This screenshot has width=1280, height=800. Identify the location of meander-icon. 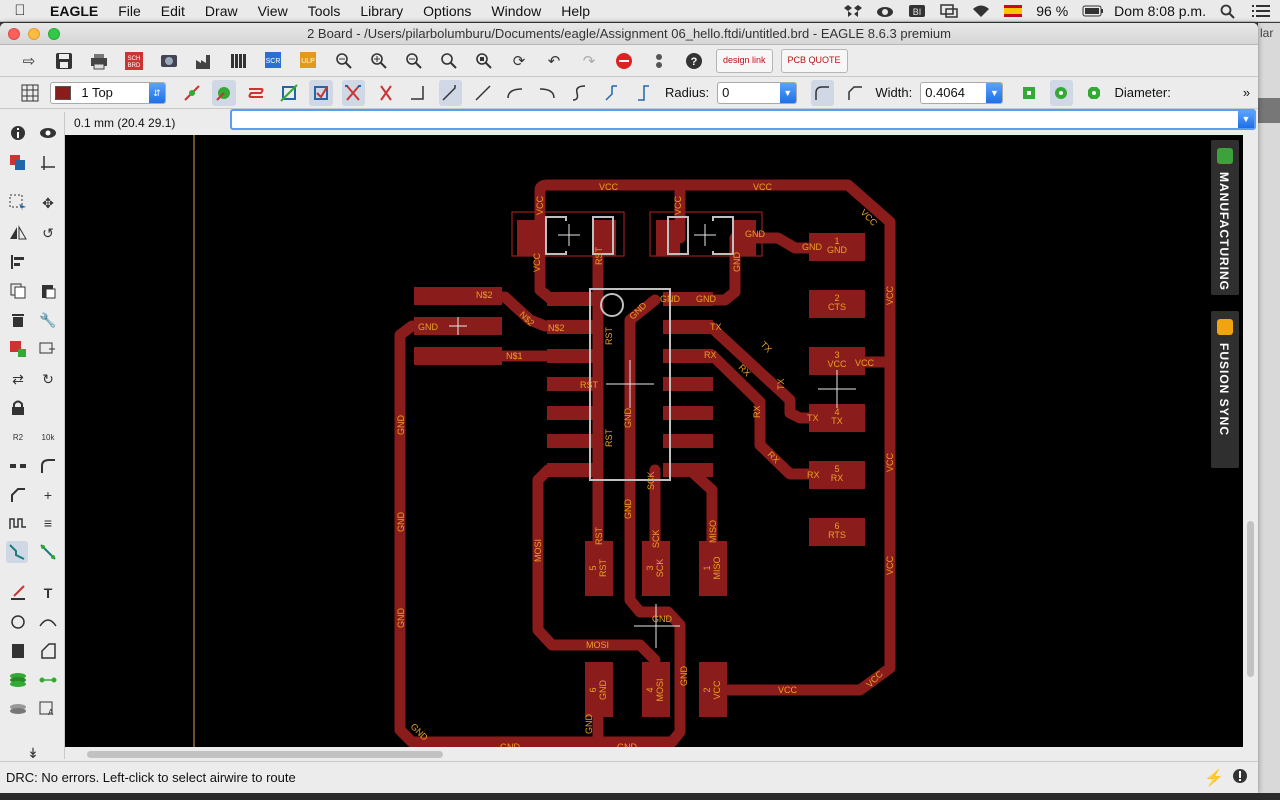
(18, 523).